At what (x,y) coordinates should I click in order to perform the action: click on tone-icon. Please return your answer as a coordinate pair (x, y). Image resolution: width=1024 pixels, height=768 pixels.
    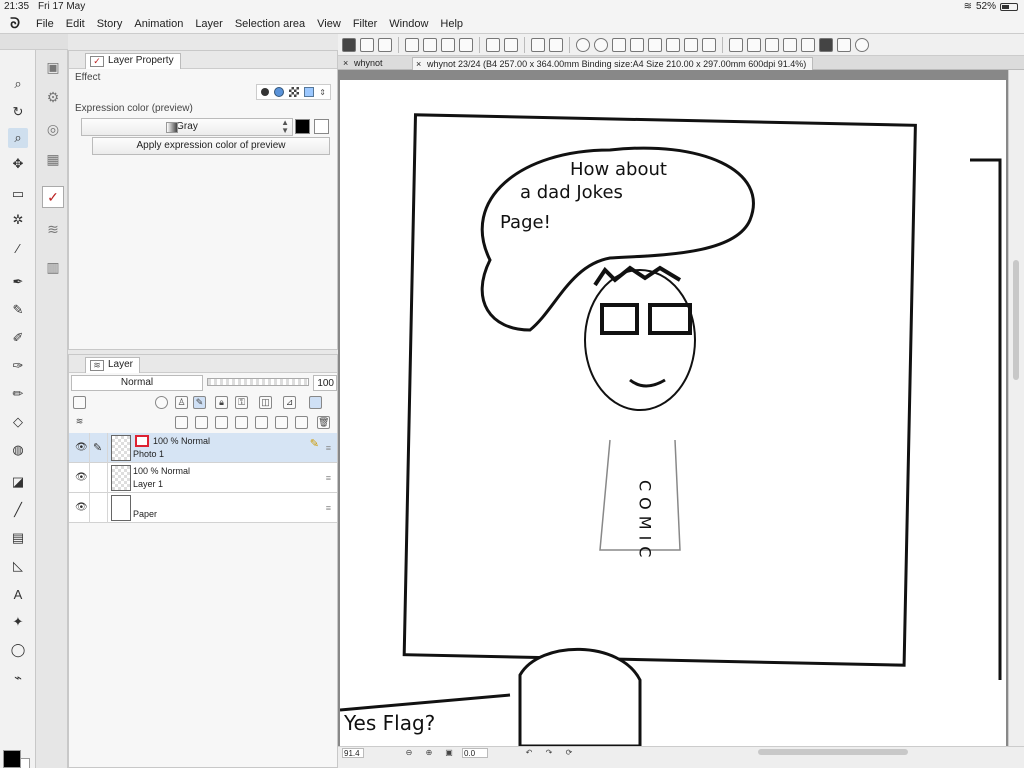
    Looking at the image, I should click on (294, 92).